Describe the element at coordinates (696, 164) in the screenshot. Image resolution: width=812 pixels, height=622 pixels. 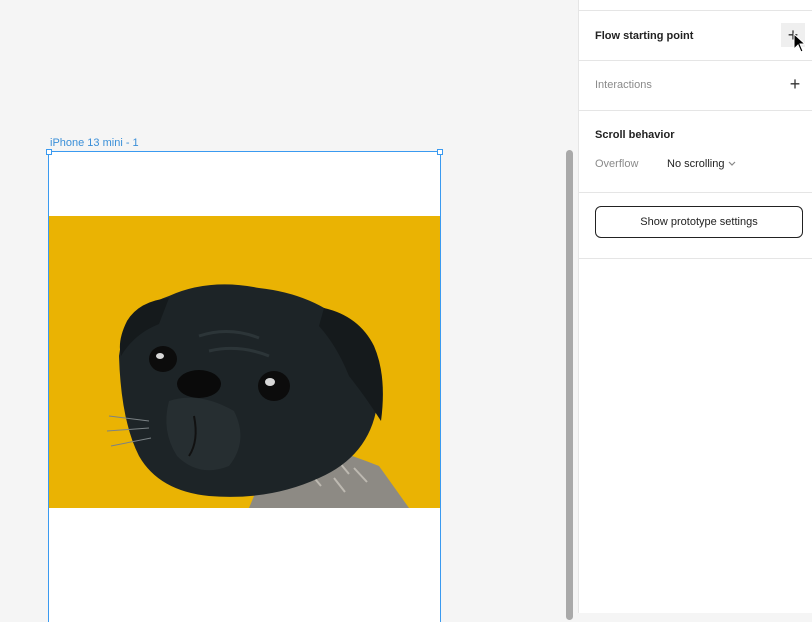
I see `overflow-value: No scrolling` at that location.